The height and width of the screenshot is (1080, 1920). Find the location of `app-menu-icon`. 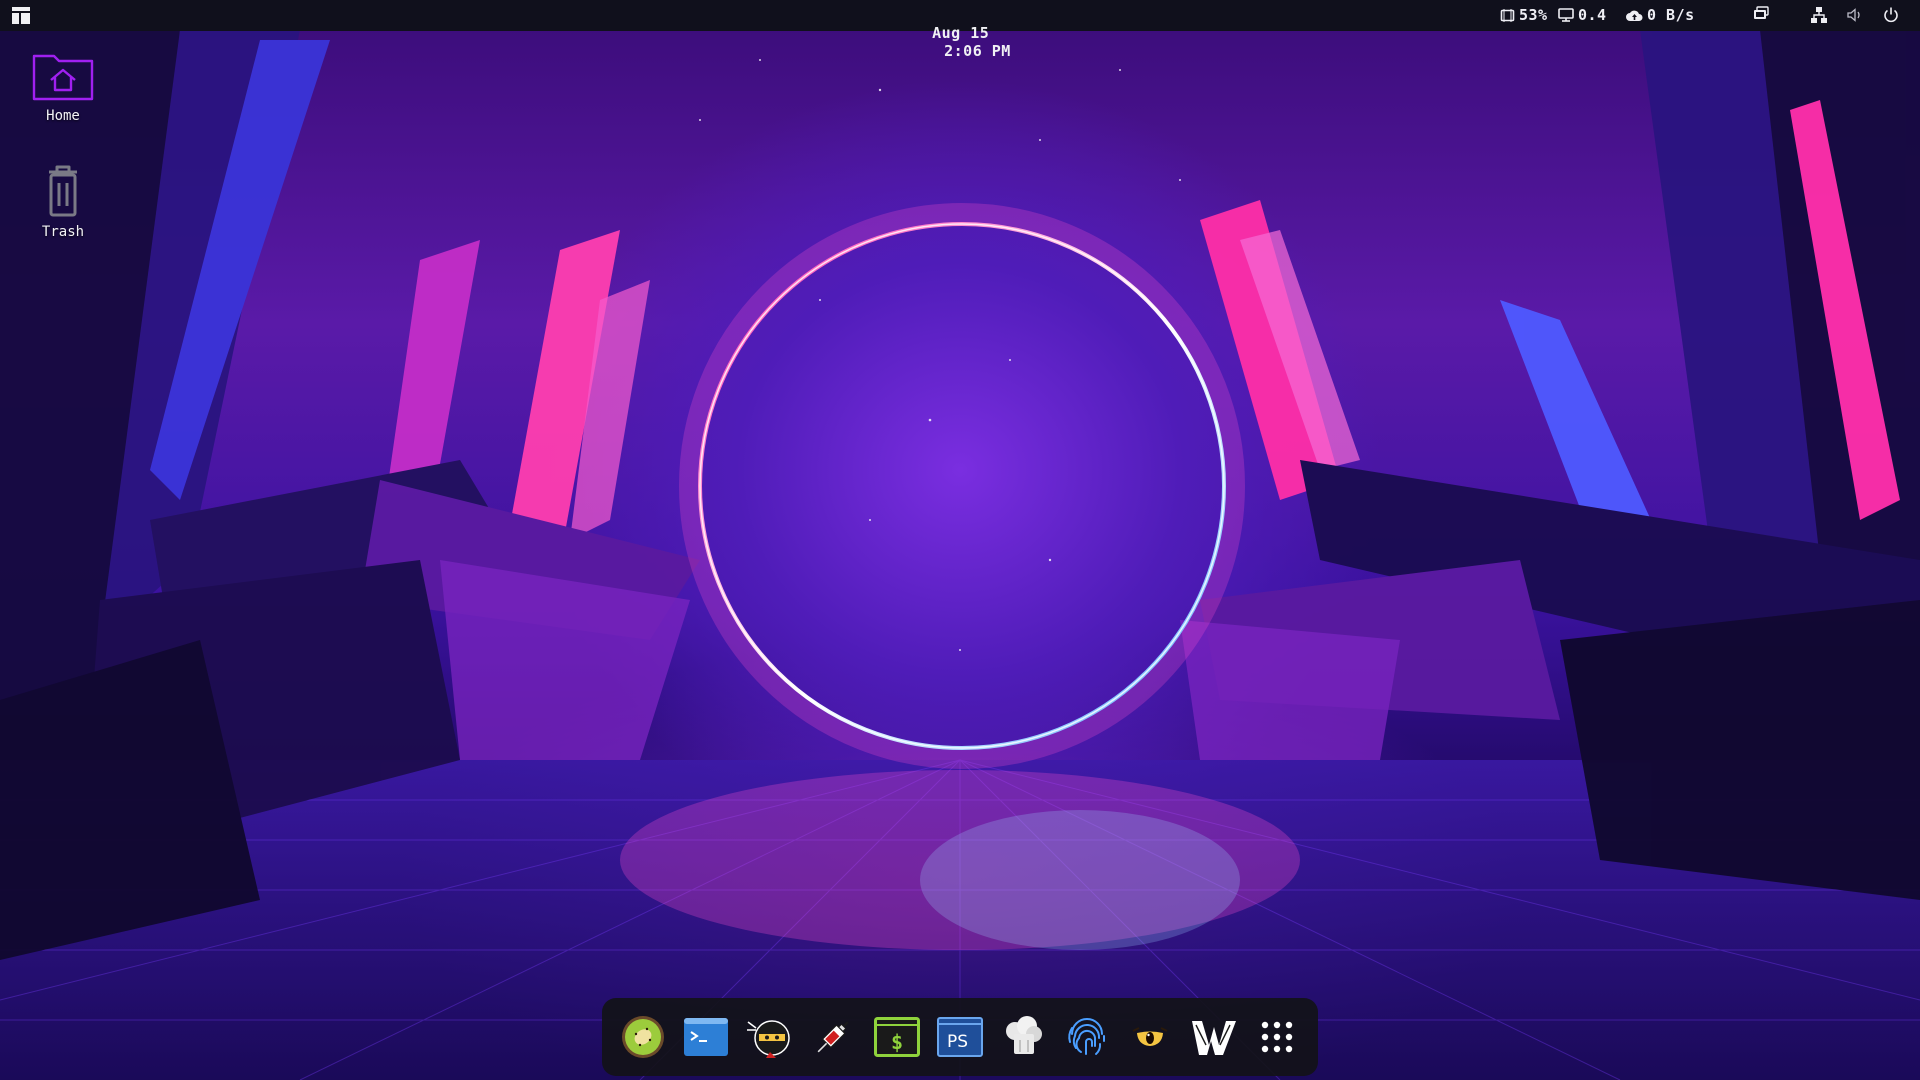

app-menu-icon is located at coordinates (21, 15).